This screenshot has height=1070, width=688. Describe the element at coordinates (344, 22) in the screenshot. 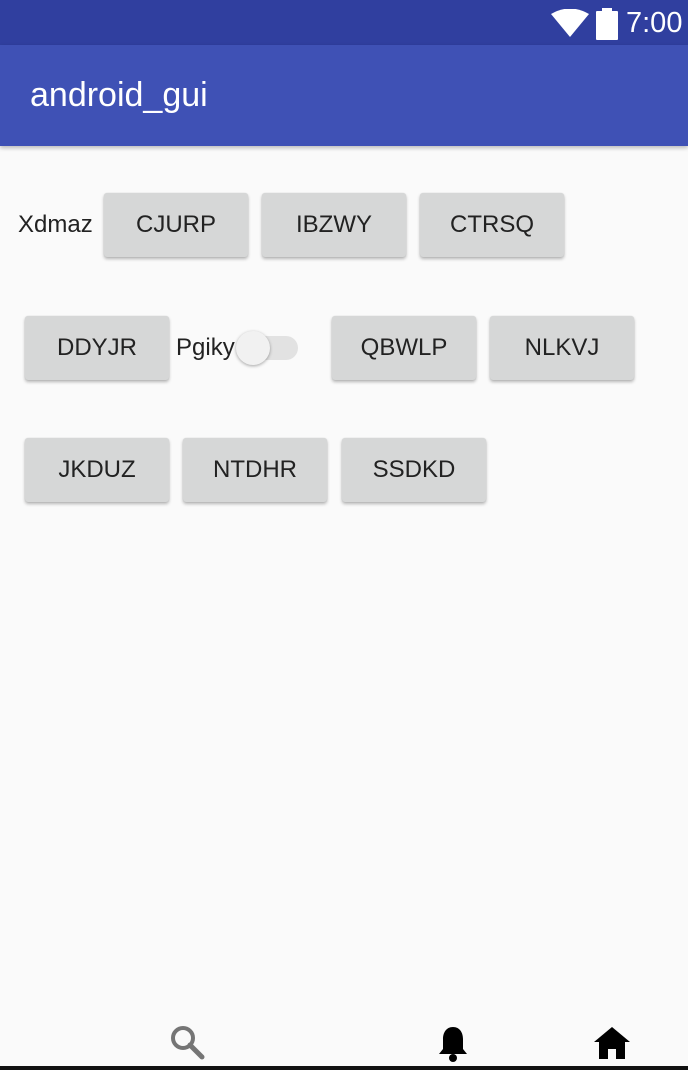

I see `status-bar: 7:00` at that location.